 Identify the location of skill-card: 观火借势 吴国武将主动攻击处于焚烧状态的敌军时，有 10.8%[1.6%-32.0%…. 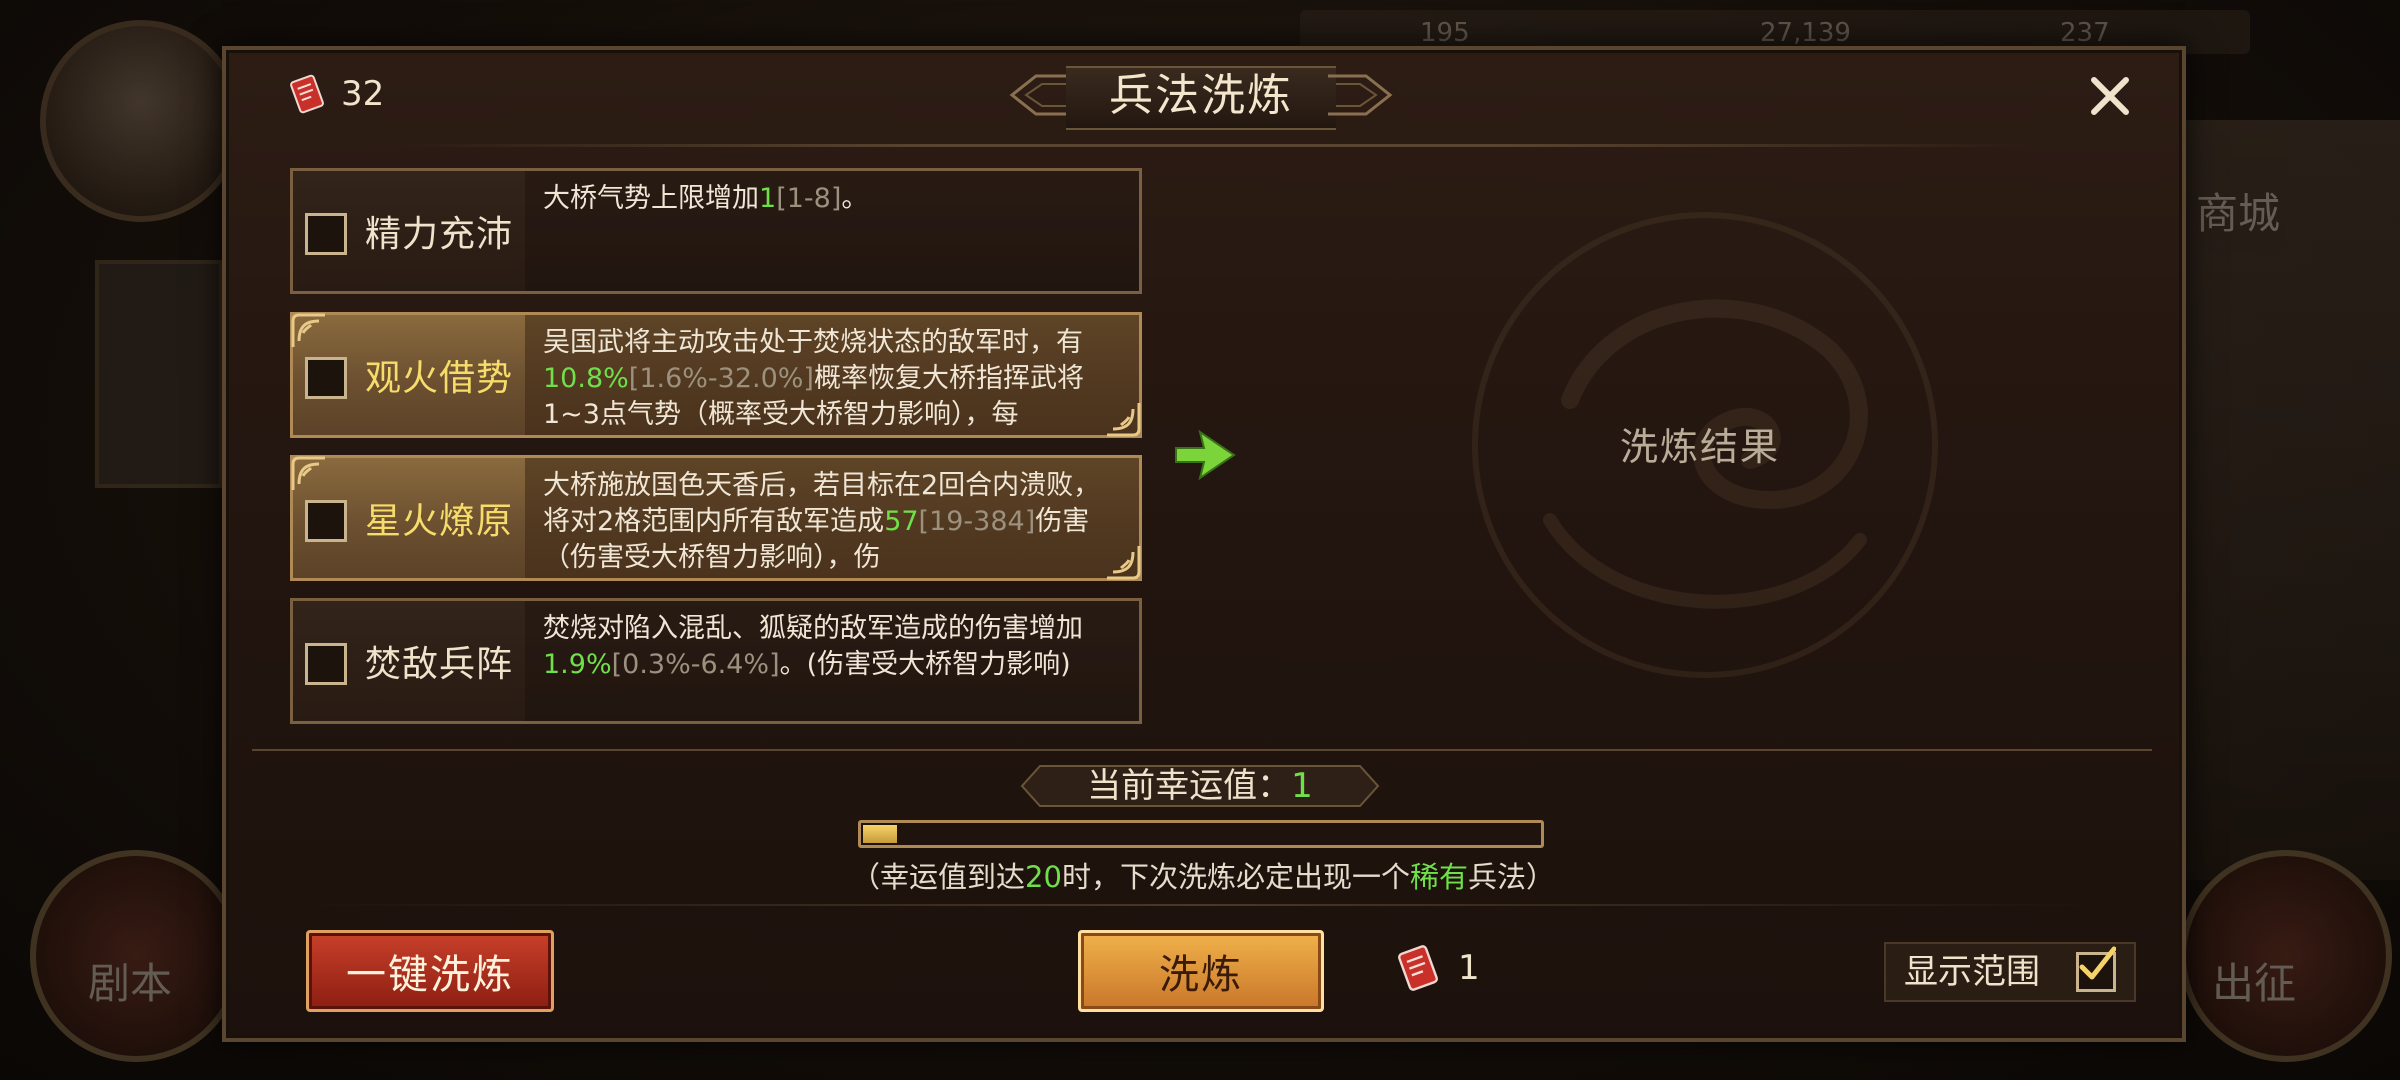
(716, 375).